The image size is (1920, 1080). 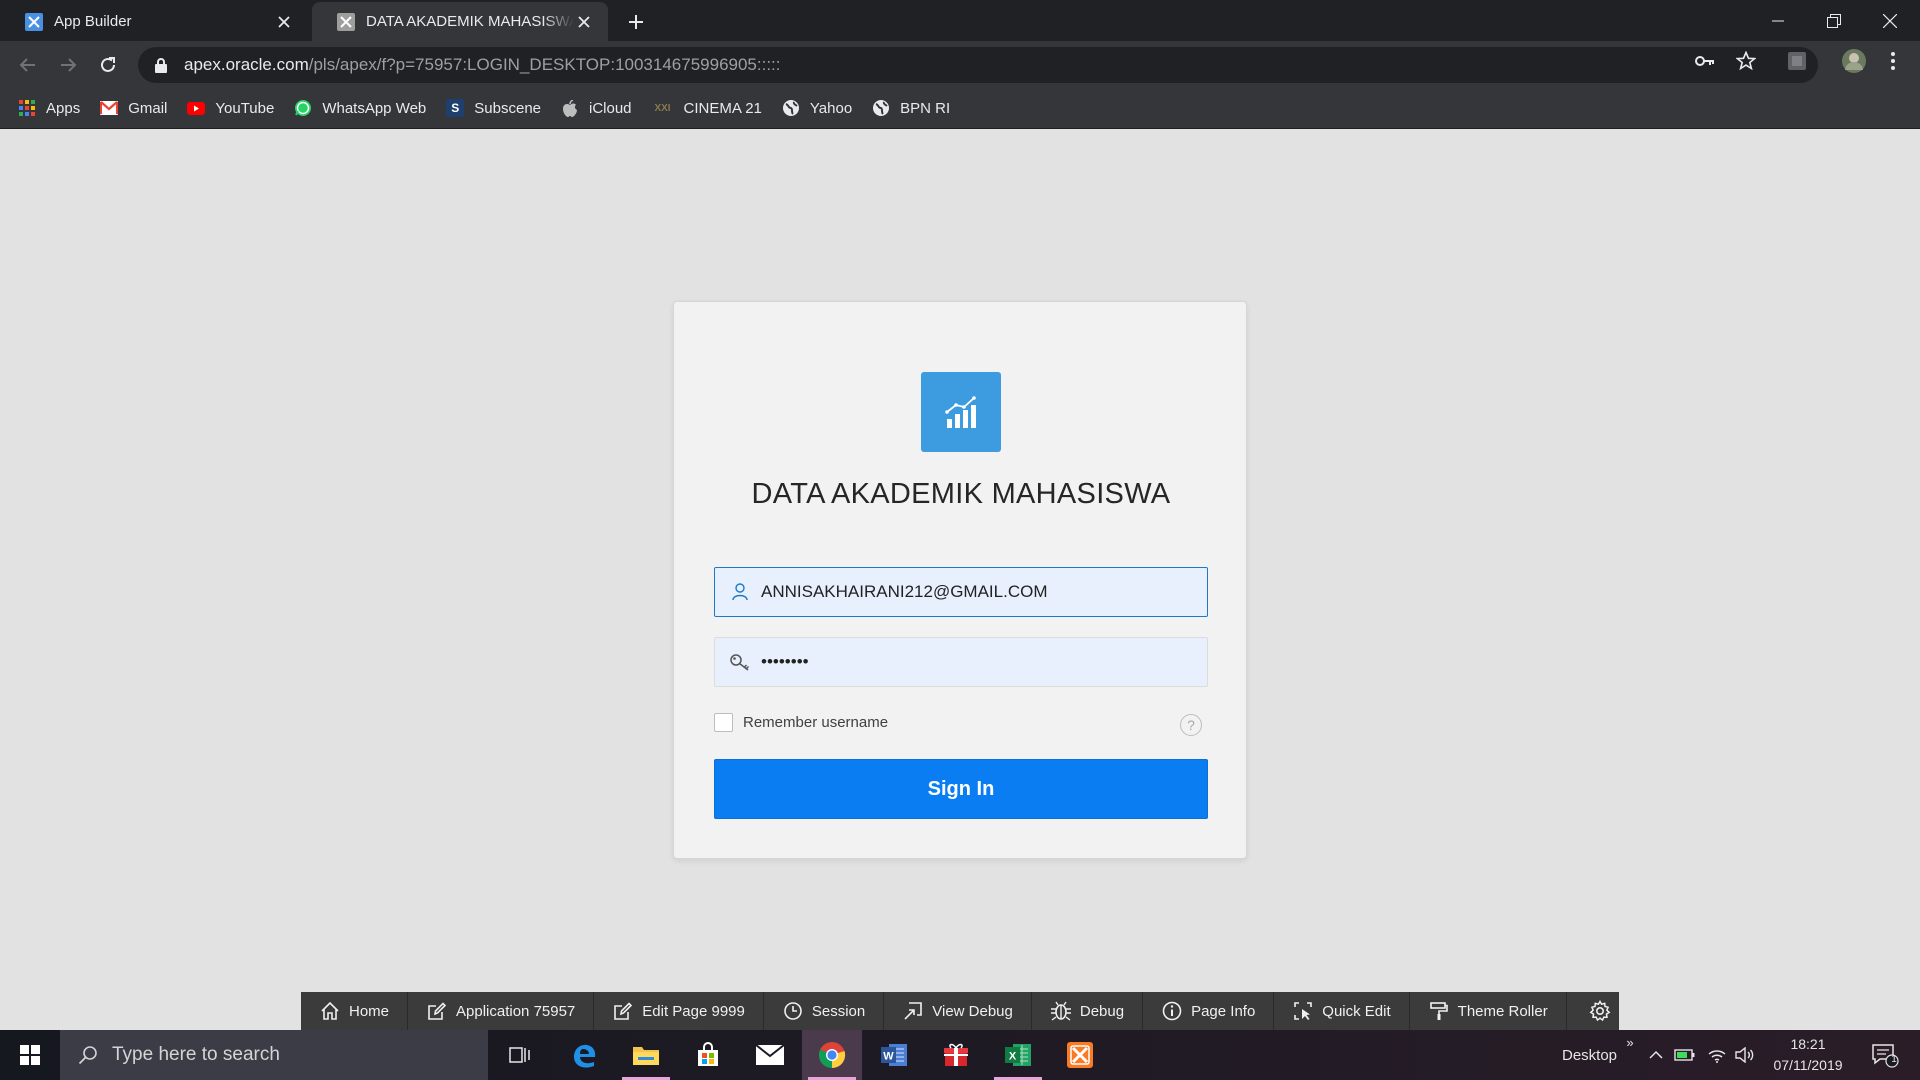 I want to click on excel-icon: X, so click(x=1018, y=1055).